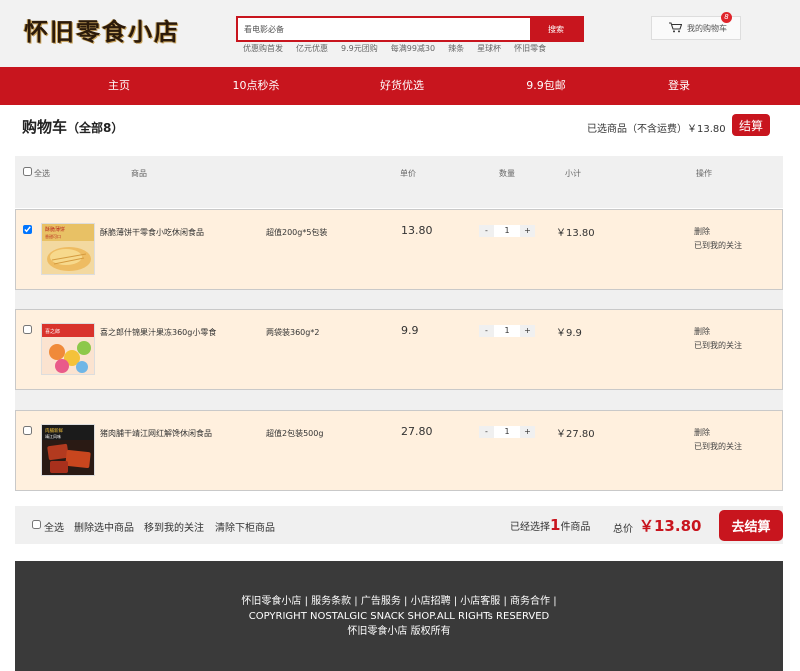 The height and width of the screenshot is (671, 800). I want to click on total-label: 总价, so click(623, 529).